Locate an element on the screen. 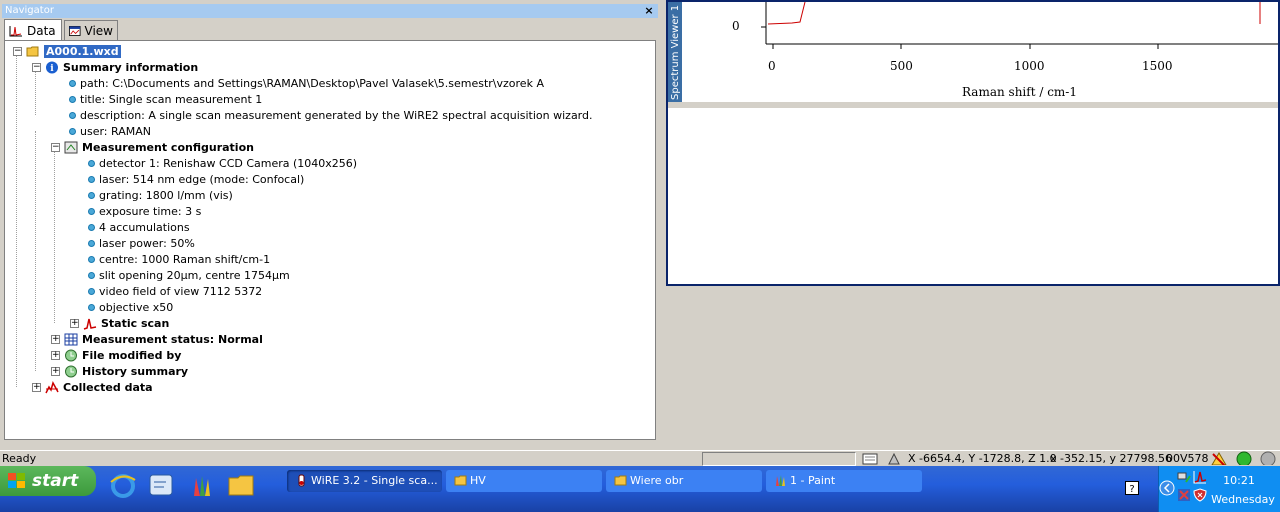  tree-leaf: title: Single scan measurement 1 is located at coordinates (165, 99).